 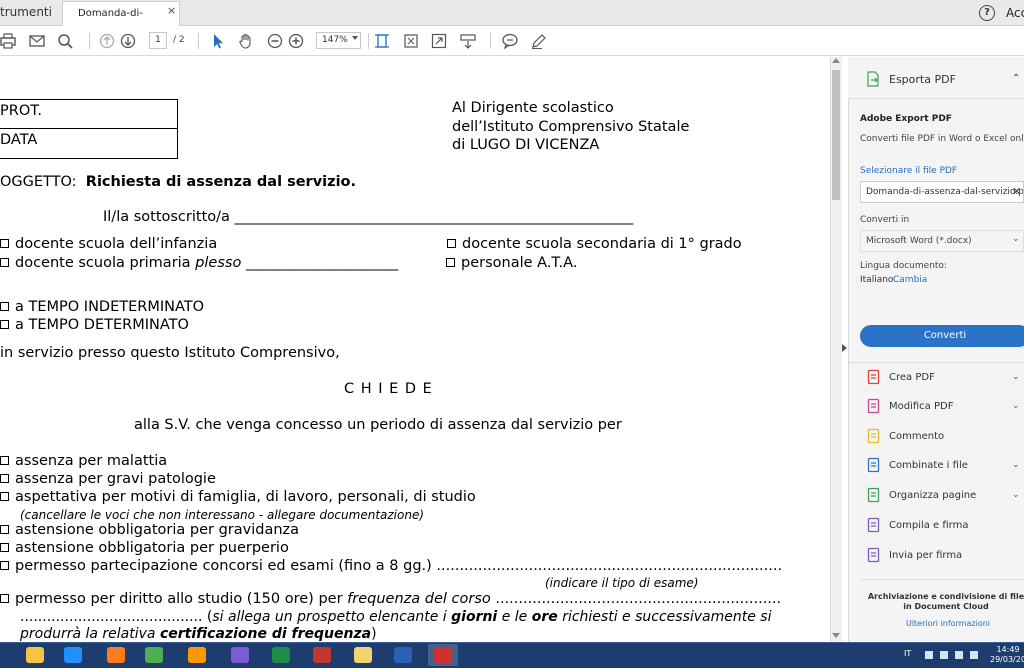 I want to click on media-player-icon, so click(x=197, y=655).